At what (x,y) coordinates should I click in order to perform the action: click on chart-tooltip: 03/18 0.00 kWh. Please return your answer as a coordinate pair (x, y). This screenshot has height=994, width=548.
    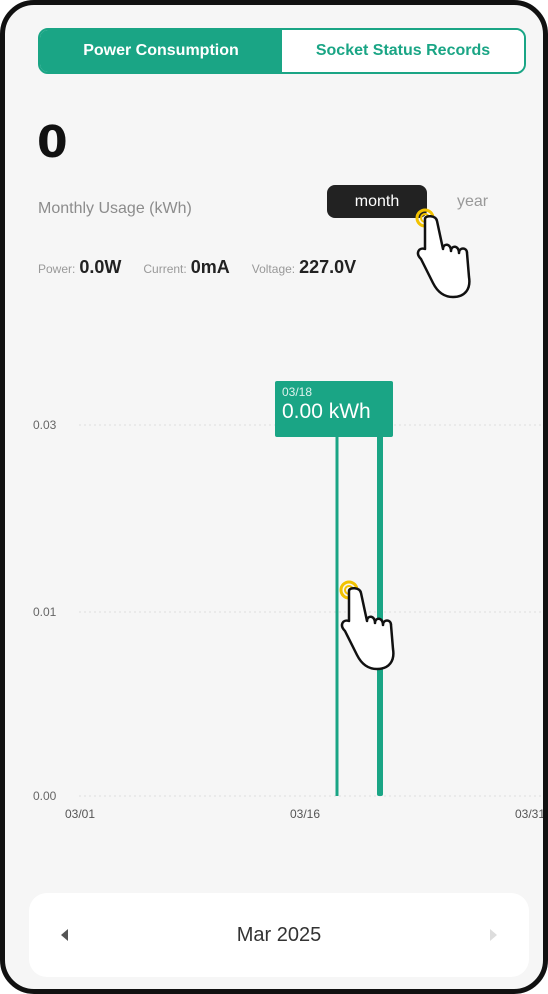
    Looking at the image, I should click on (334, 409).